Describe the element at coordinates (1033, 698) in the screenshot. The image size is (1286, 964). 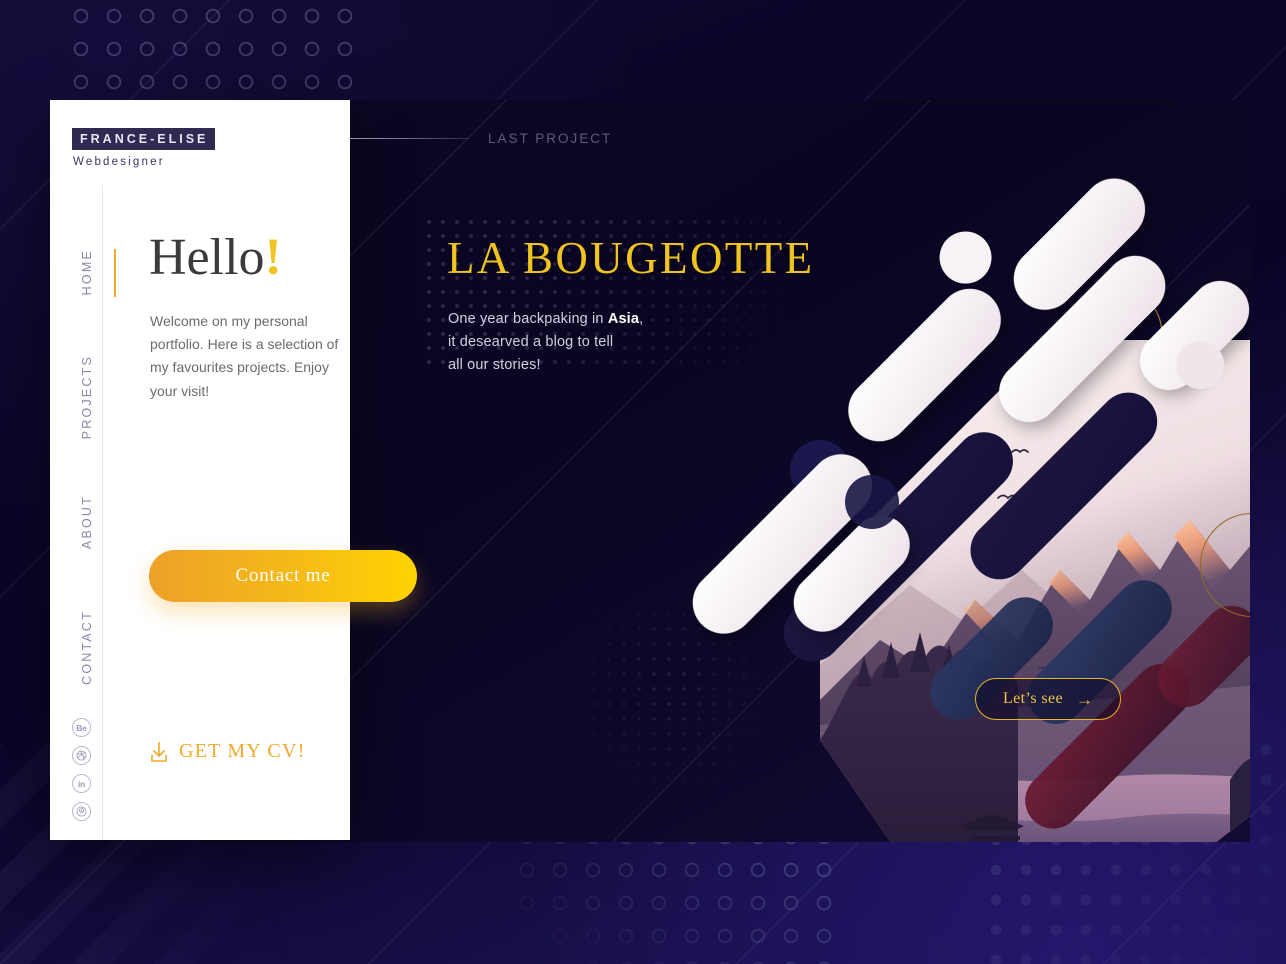
I see `lets-see-label: Let’s see` at that location.